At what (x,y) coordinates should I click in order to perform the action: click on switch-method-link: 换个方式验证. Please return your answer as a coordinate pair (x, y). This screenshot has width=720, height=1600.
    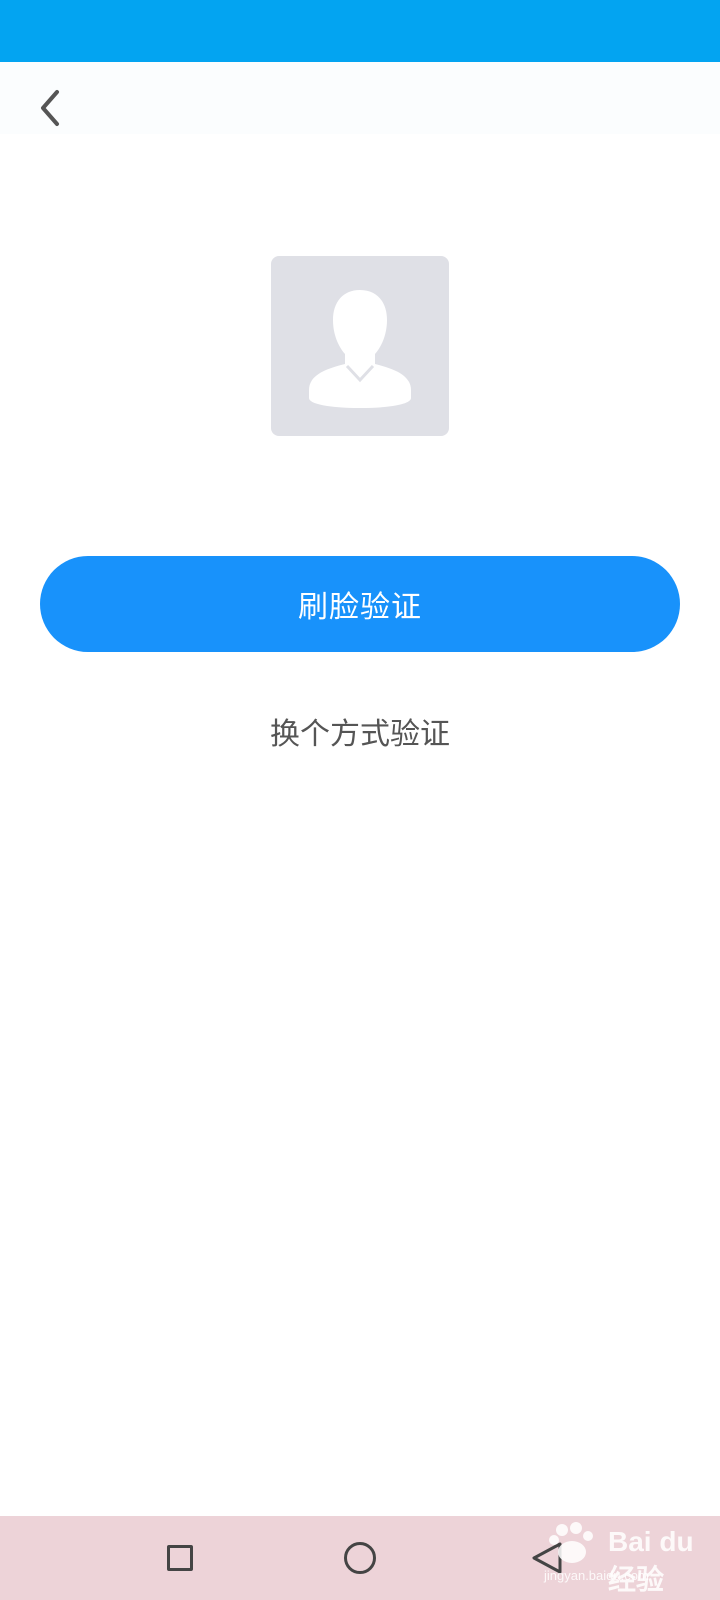
    Looking at the image, I should click on (360, 731).